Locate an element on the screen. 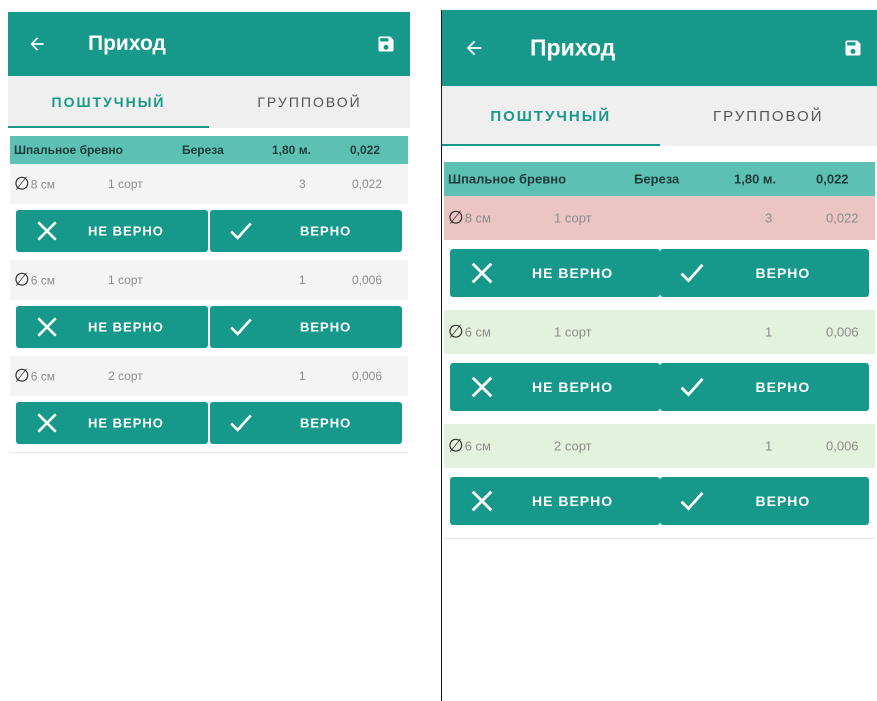  tab-label: ГРУППОВОЙ is located at coordinates (309, 102).